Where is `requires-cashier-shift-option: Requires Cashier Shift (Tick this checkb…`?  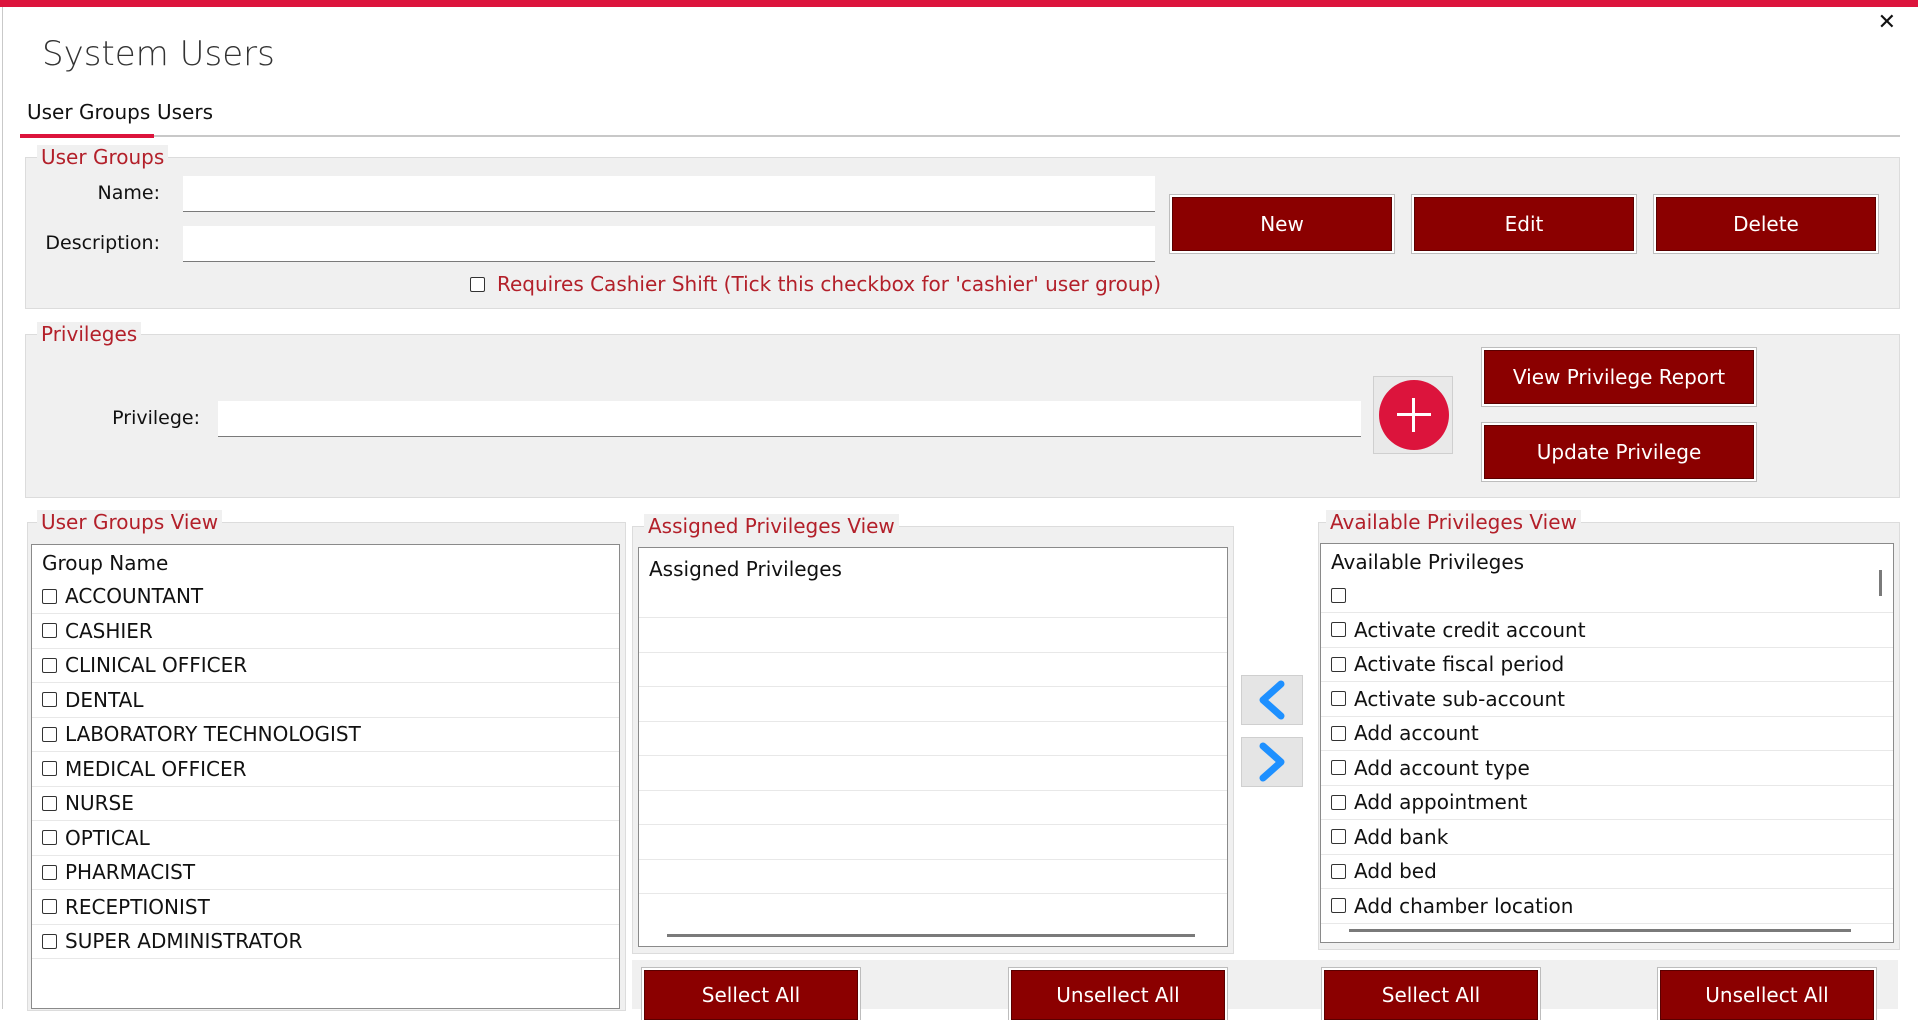
requires-cashier-shift-option: Requires Cashier Shift (Tick this checkb… is located at coordinates (815, 284).